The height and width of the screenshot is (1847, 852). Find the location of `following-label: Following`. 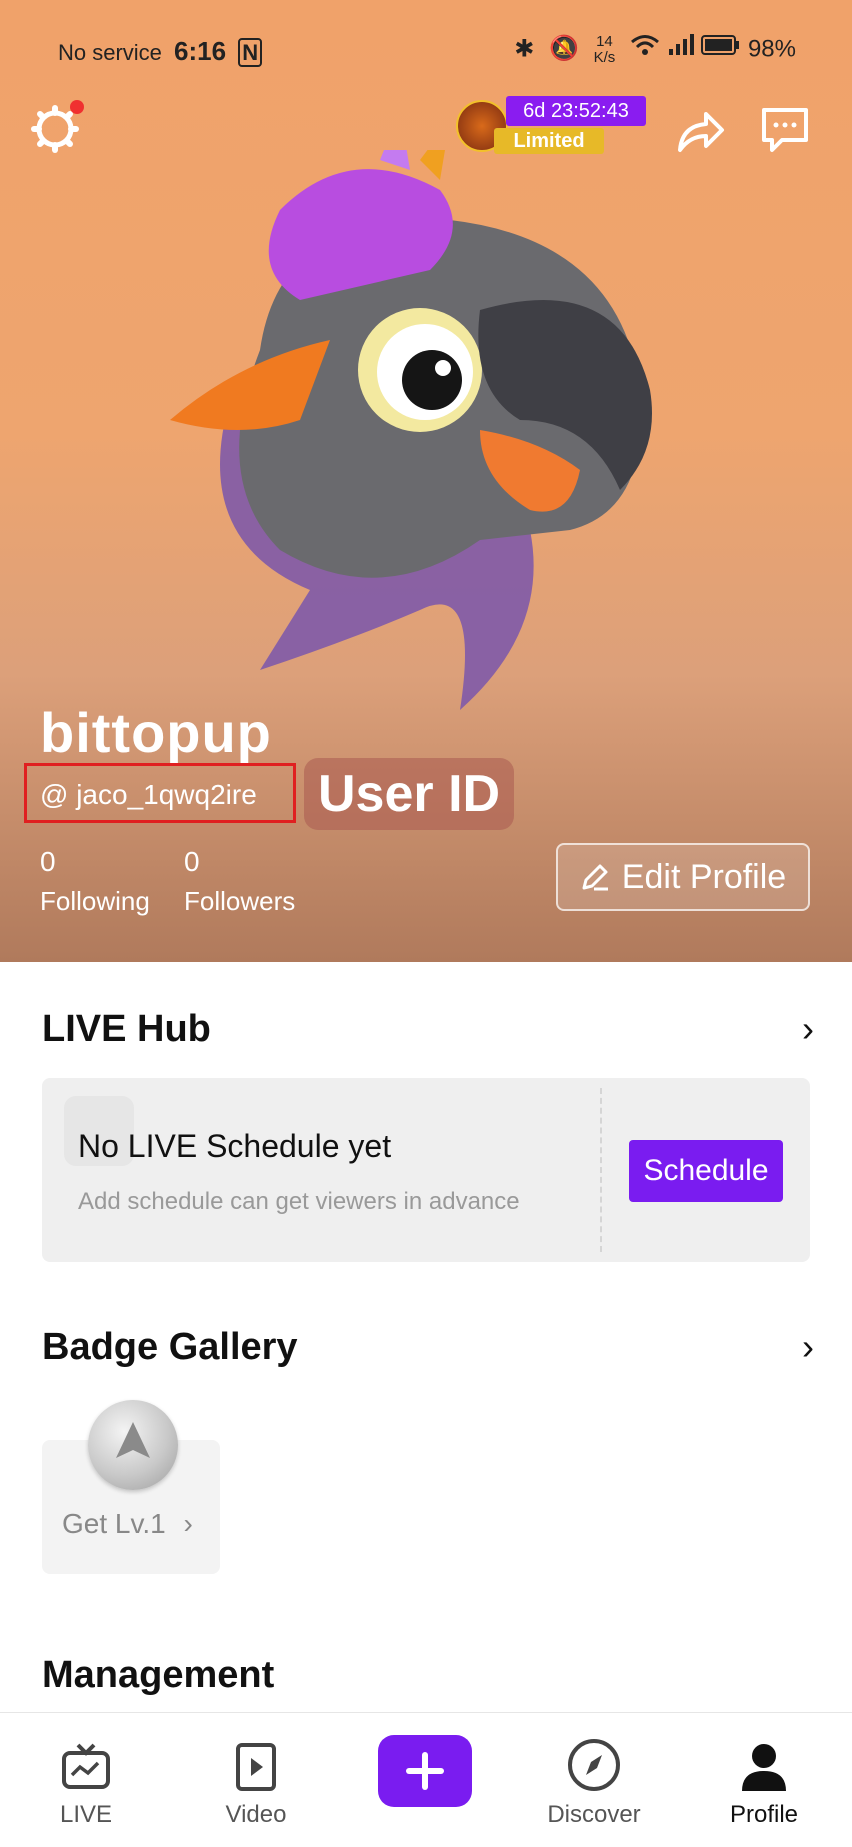

following-label: Following is located at coordinates (95, 901).